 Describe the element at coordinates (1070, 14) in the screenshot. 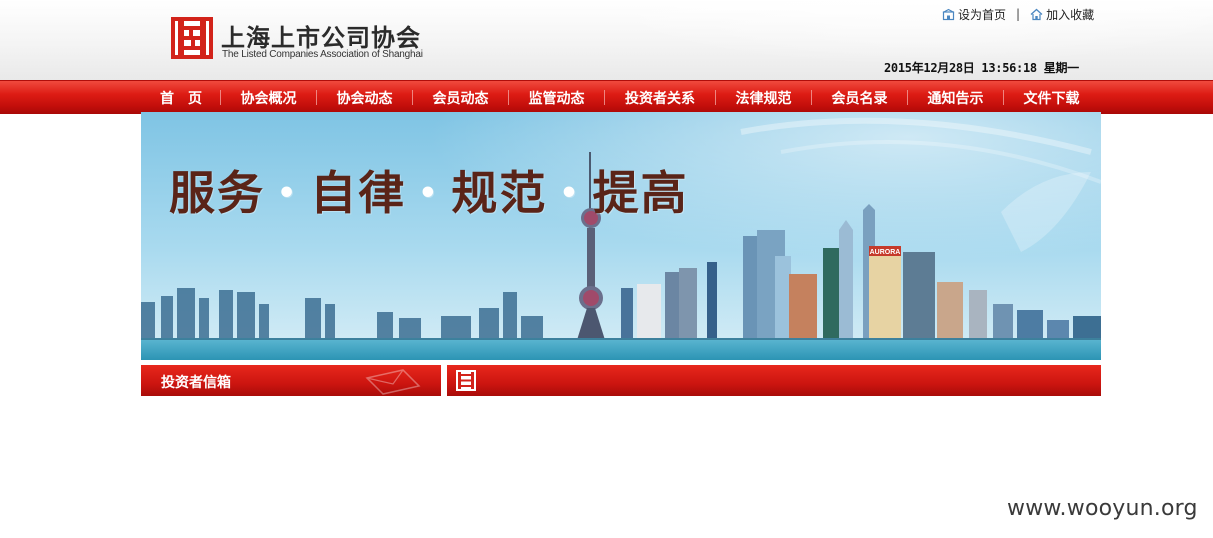

I see `add-favorite-label: 加入收藏` at that location.